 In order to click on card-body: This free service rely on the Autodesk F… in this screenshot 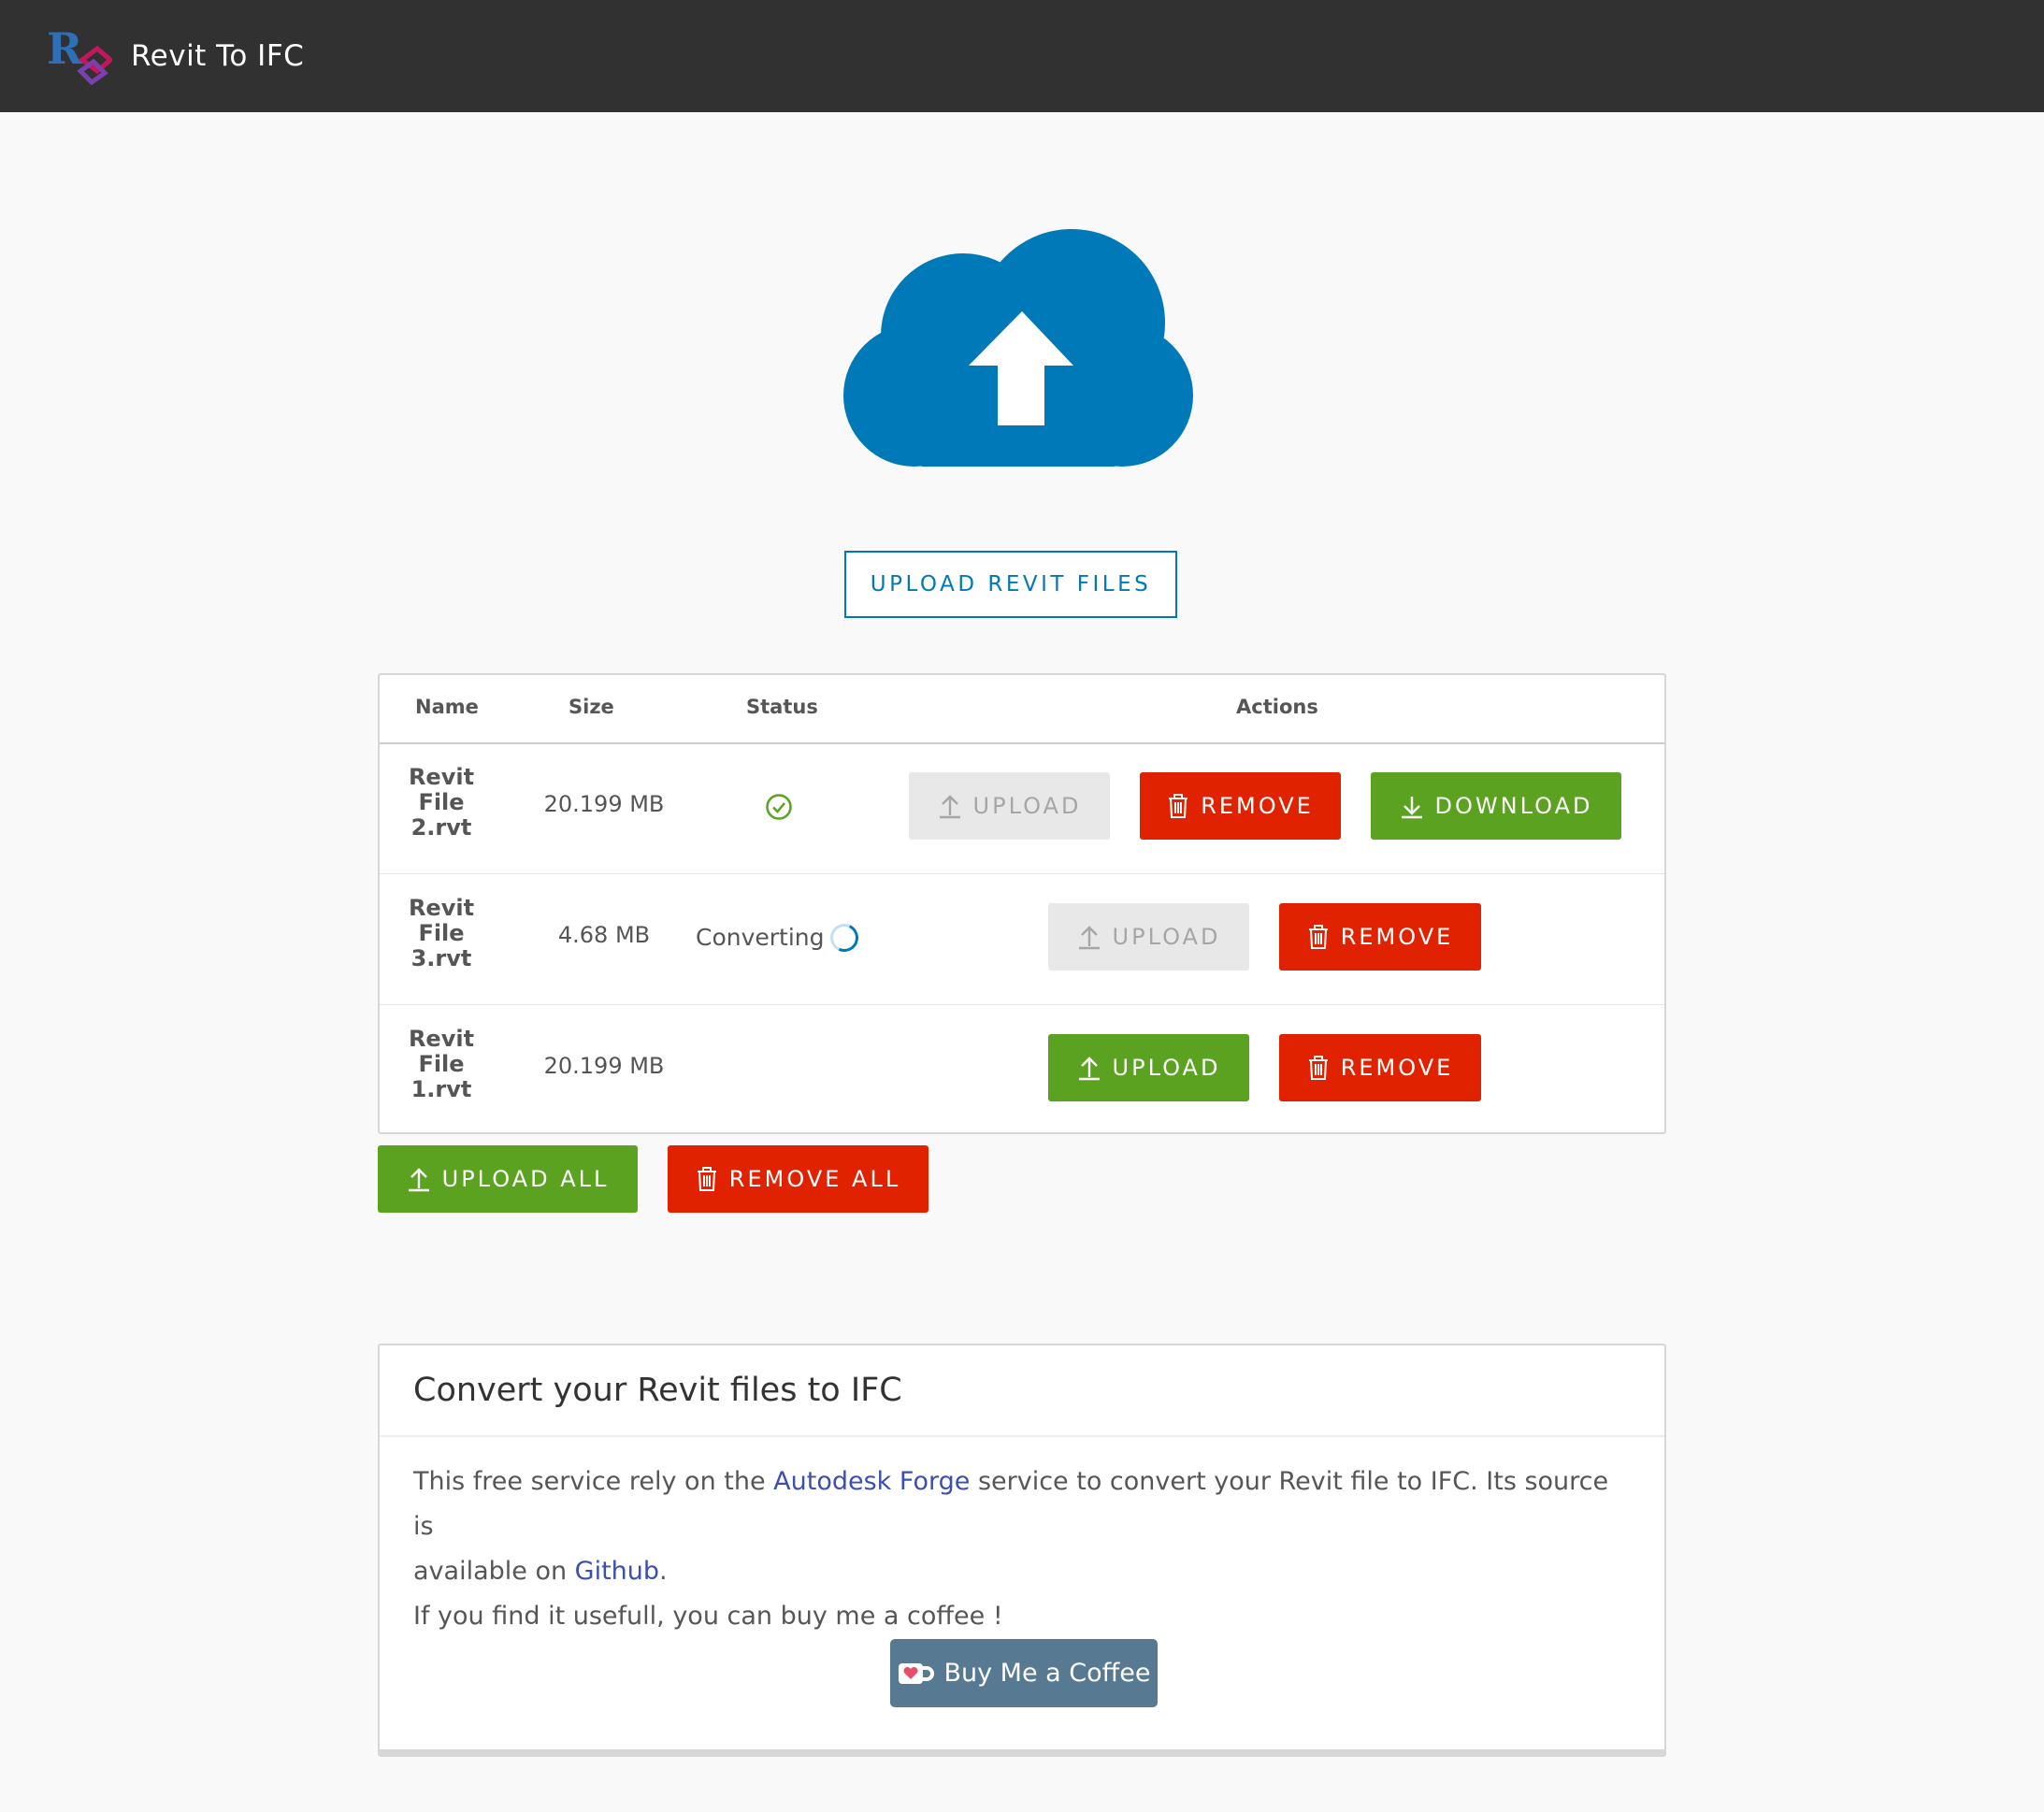, I will do `click(1022, 1549)`.